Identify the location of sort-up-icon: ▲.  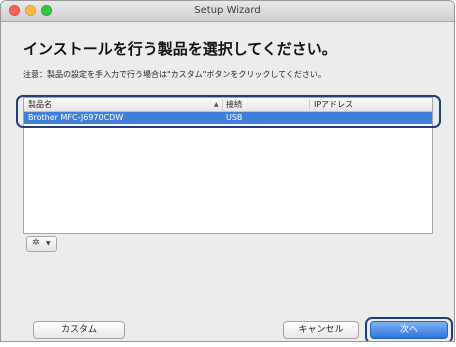
(216, 104).